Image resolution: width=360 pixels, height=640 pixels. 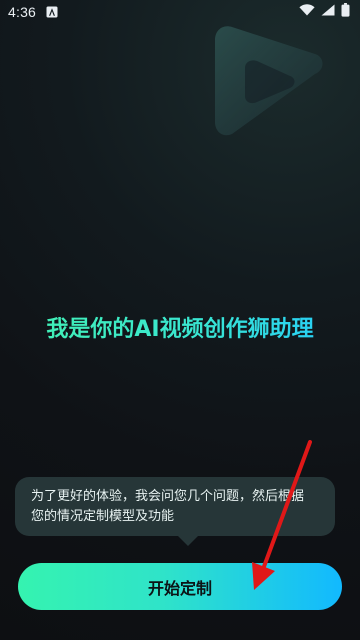 I want to click on status-left: 4:36, so click(x=33, y=12).